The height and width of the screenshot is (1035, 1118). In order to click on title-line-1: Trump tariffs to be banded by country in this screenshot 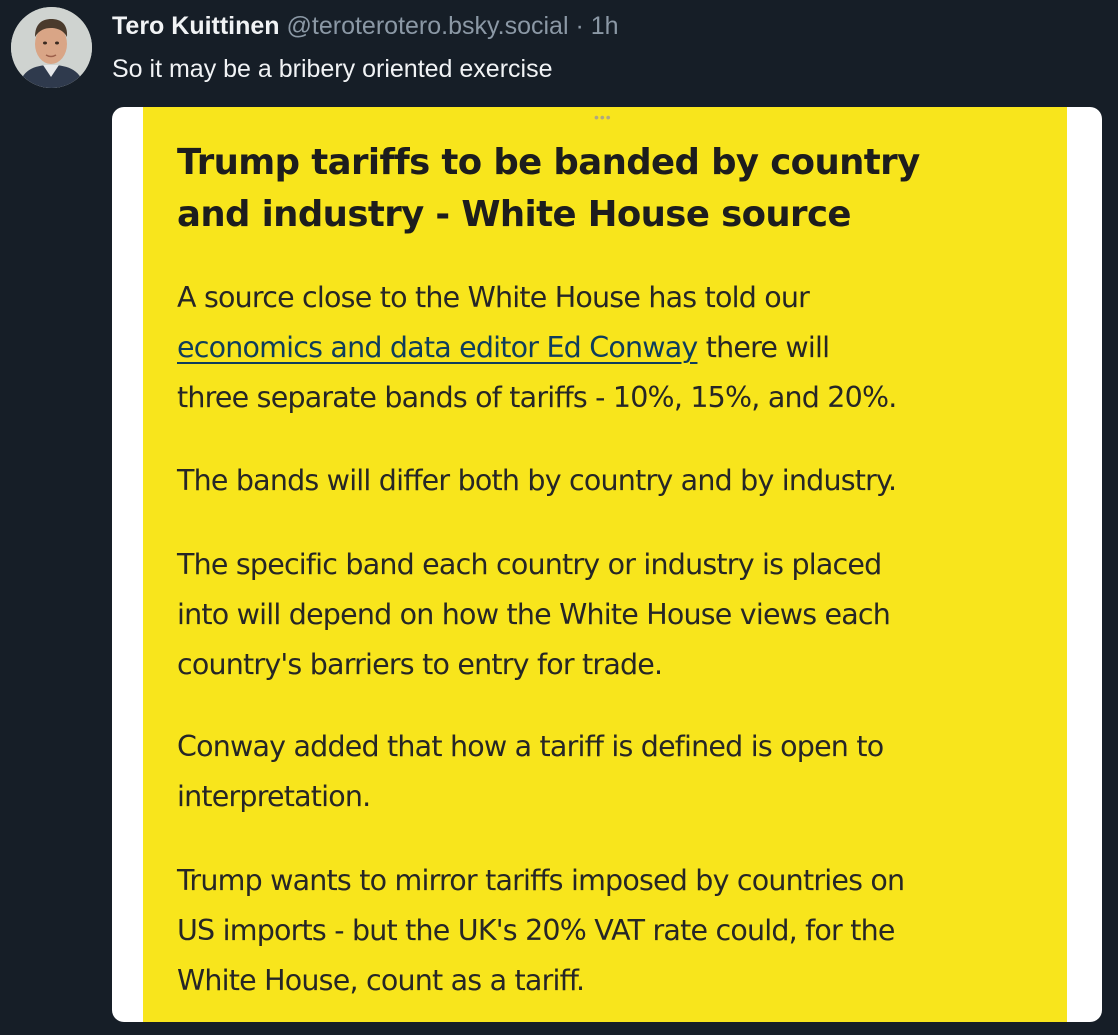, I will do `click(548, 162)`.